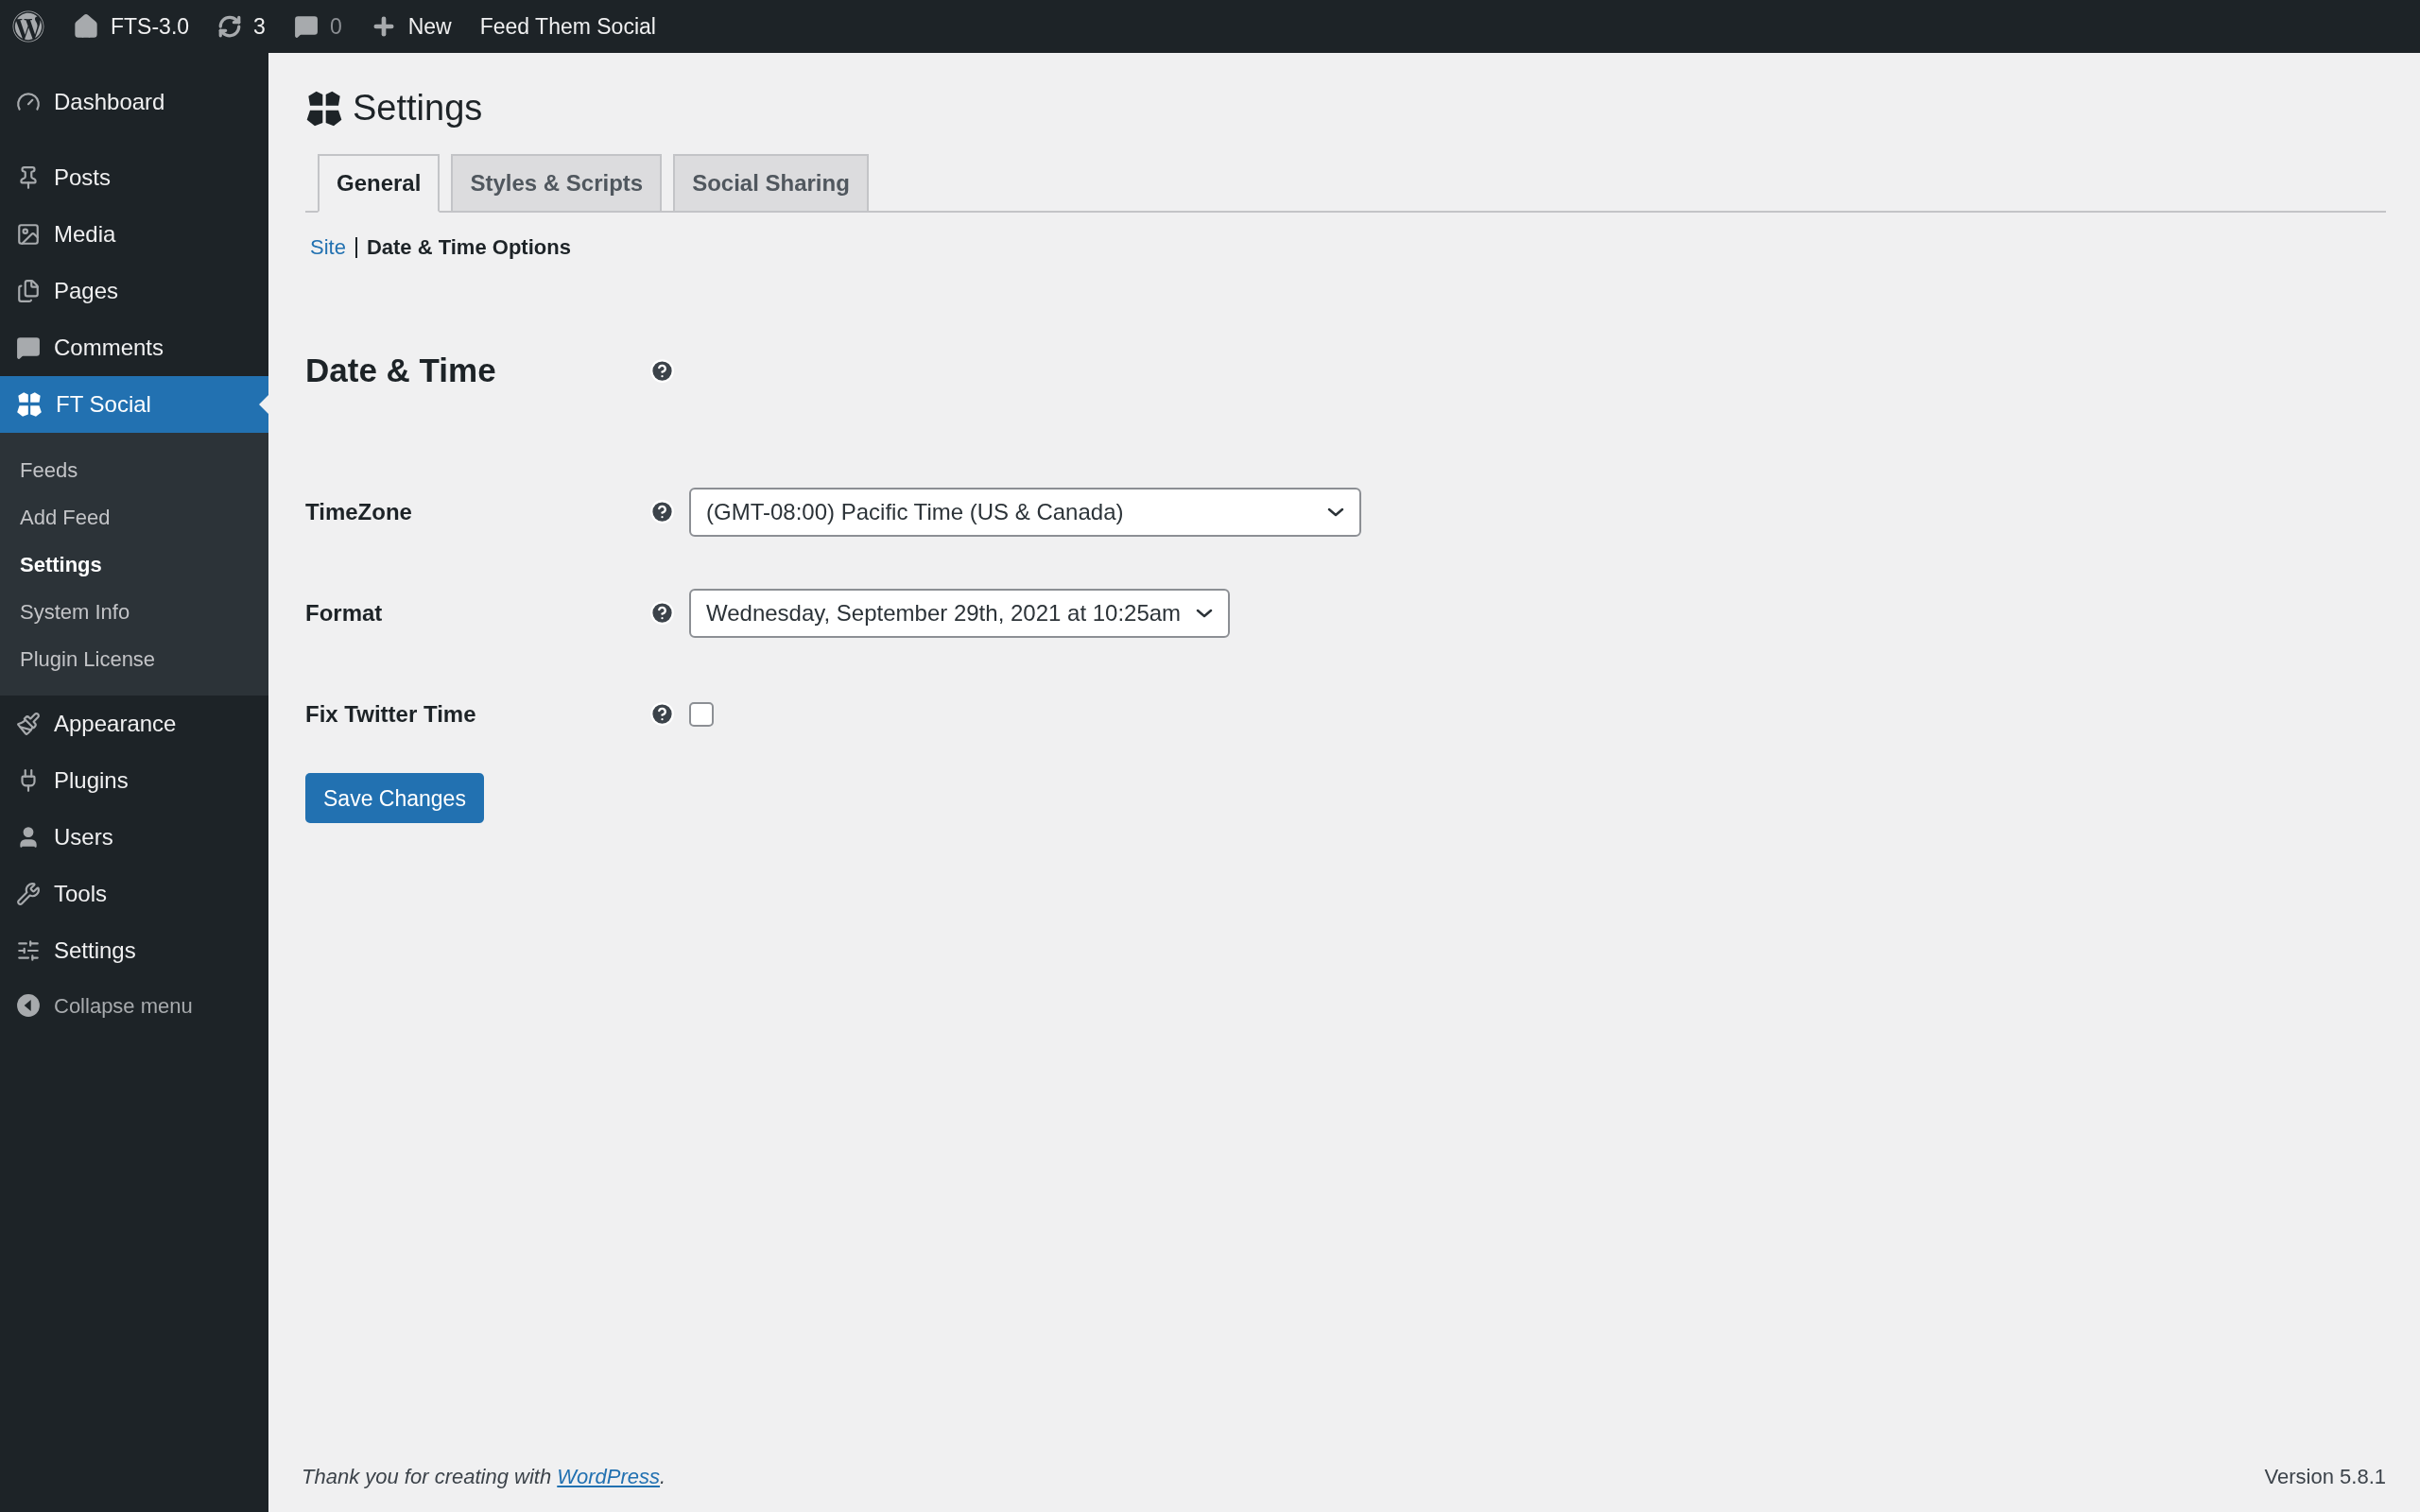  Describe the element at coordinates (28, 724) in the screenshot. I see `paintbrush-icon` at that location.